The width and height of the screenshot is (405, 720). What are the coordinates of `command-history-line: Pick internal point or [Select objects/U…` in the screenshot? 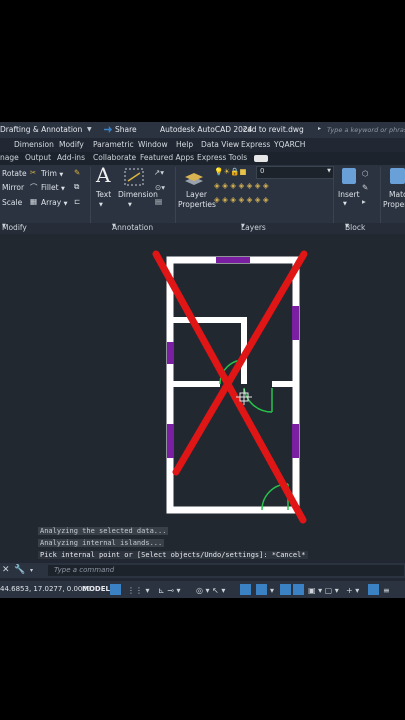 It's located at (173, 555).